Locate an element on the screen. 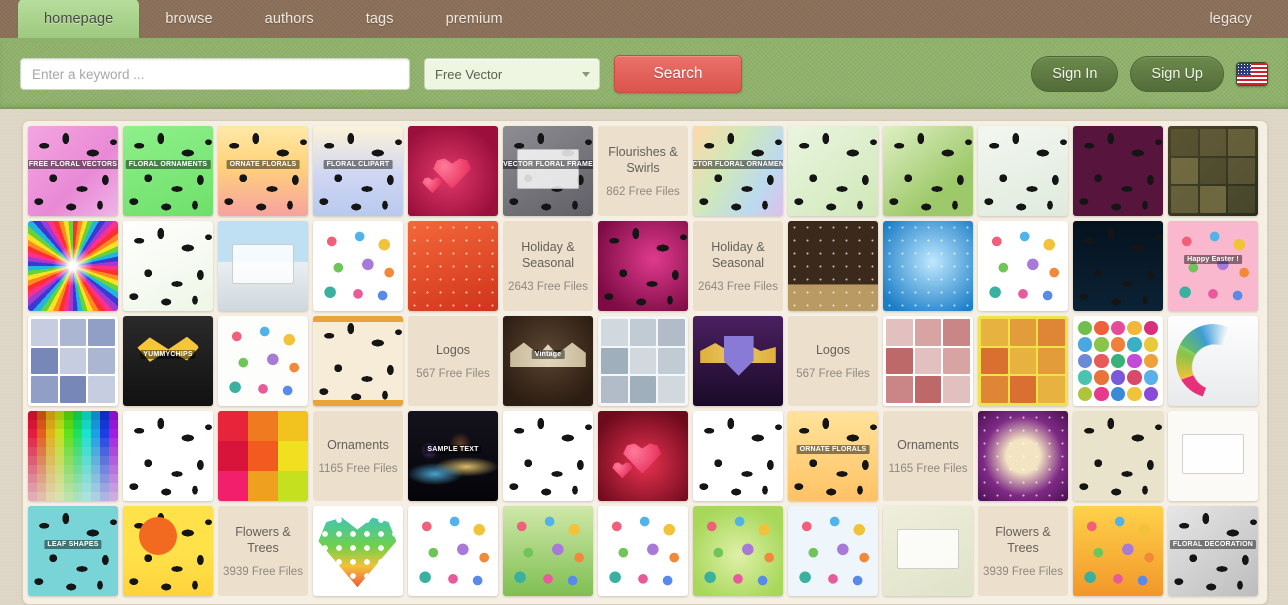  thumbnail-happy-easter-bunnies: Happy Easter ! is located at coordinates (1213, 266).